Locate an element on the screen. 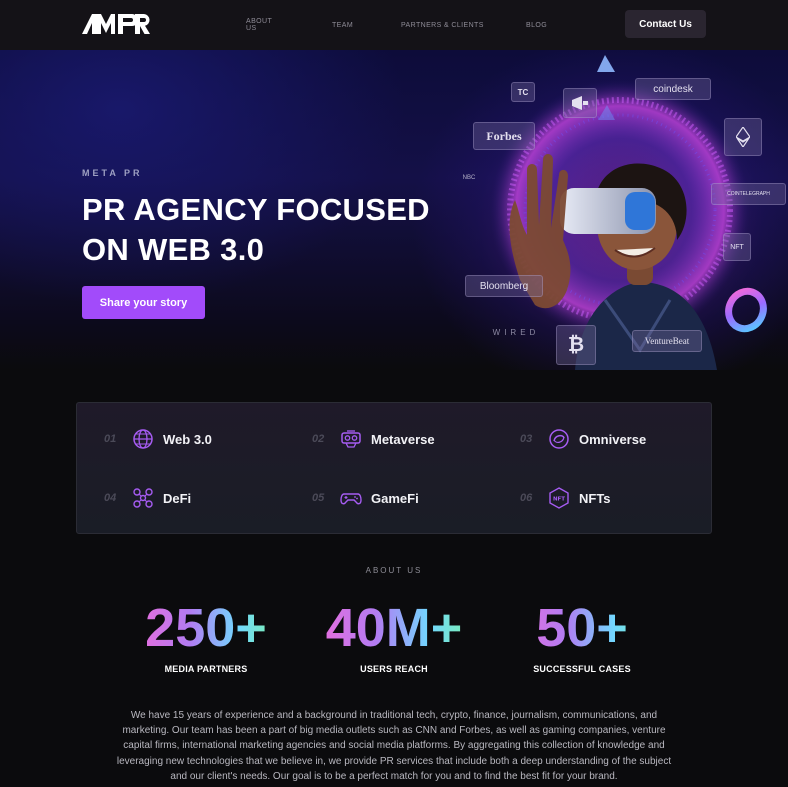 This screenshot has width=788, height=787. nav-link-blog: BLOG is located at coordinates (536, 25).